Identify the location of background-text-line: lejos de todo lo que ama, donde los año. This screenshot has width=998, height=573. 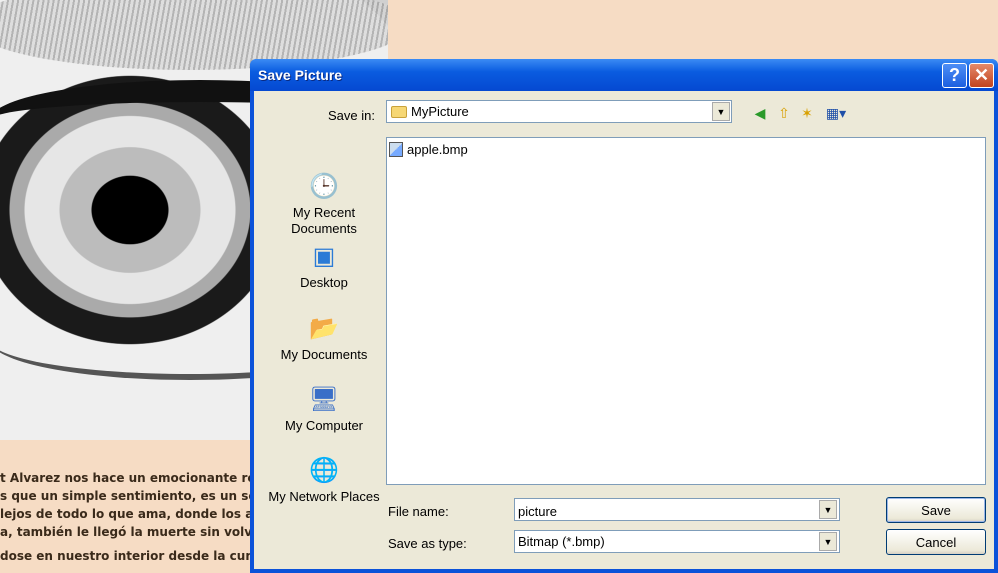
(130, 514).